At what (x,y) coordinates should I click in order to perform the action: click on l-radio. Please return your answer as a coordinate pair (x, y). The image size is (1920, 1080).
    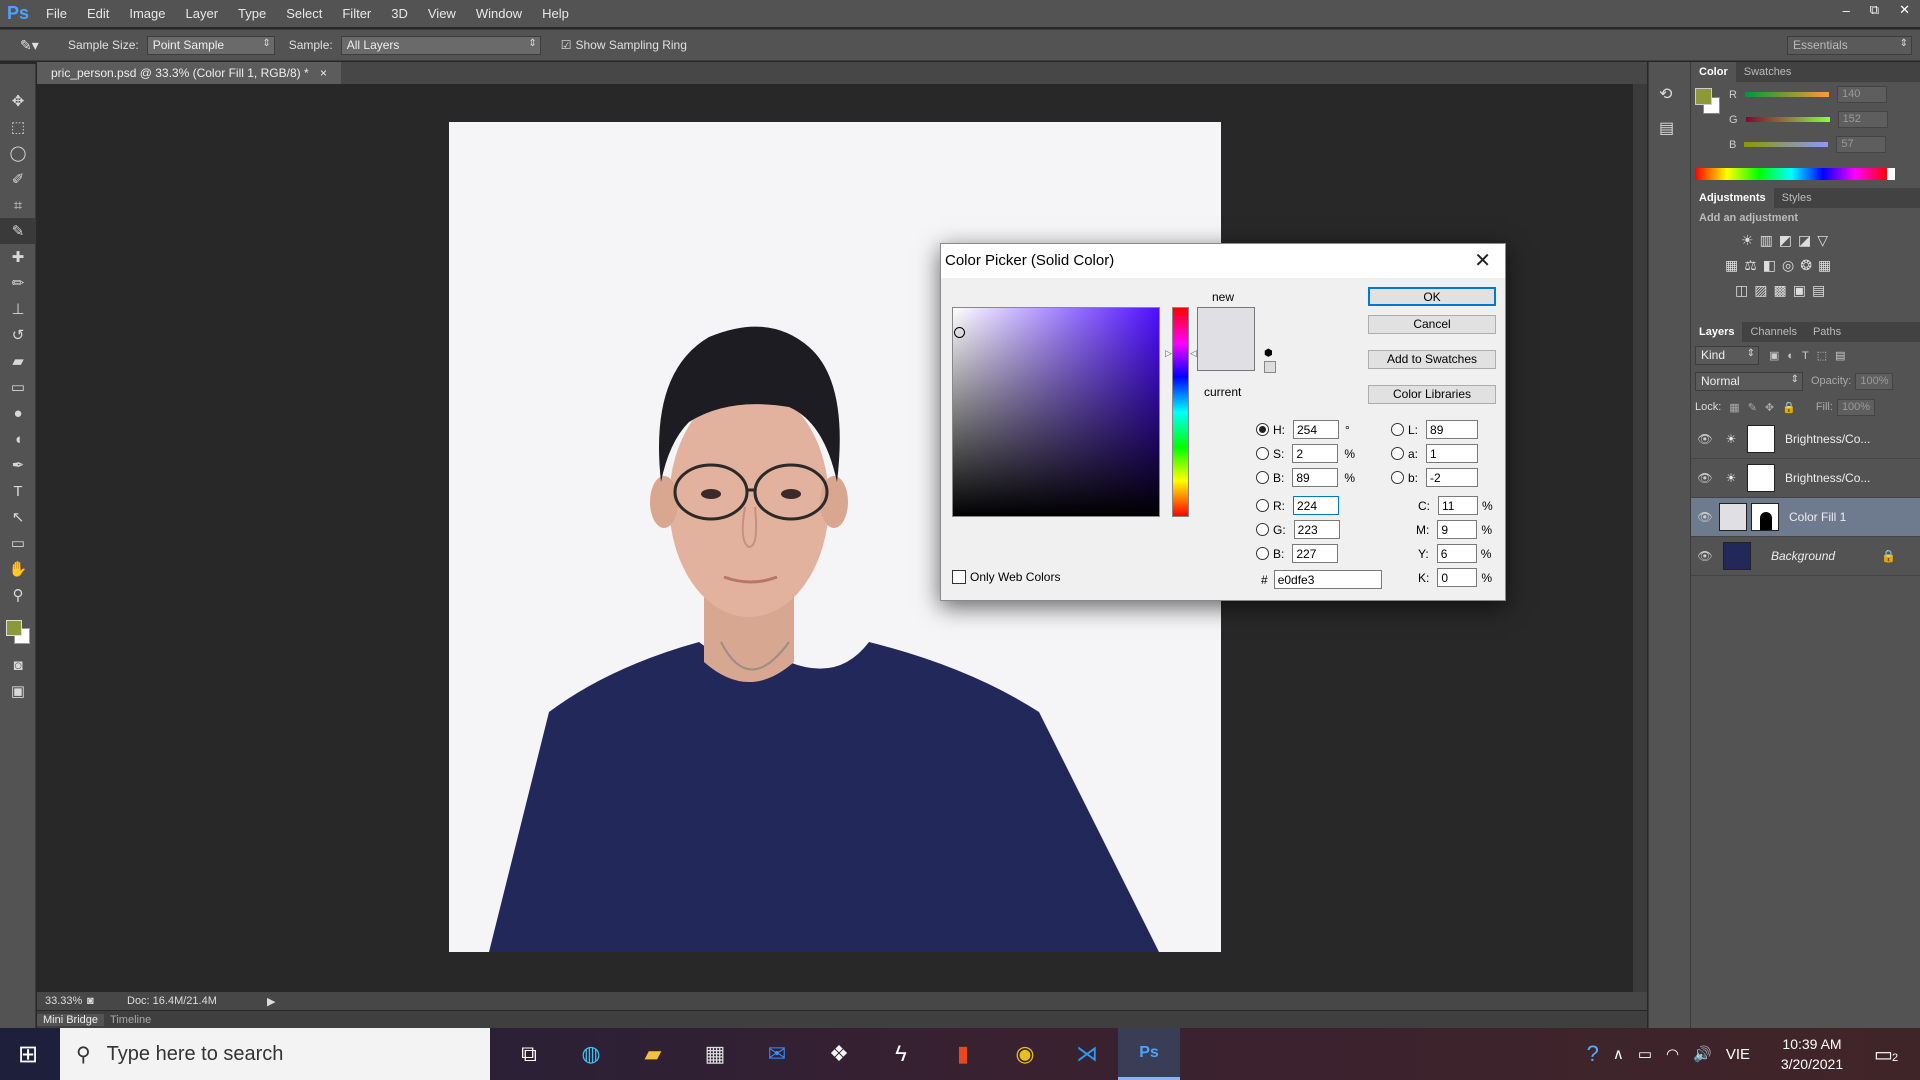
    Looking at the image, I should click on (1397, 429).